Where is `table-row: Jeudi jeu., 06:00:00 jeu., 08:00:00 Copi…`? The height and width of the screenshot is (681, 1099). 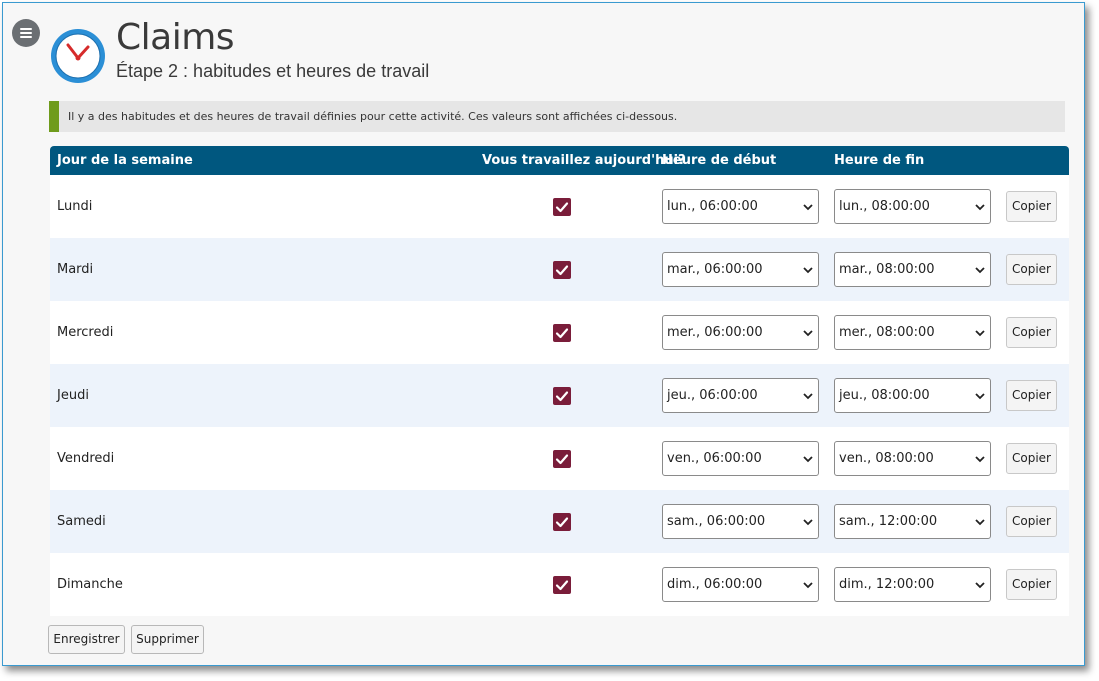
table-row: Jeudi jeu., 06:00:00 jeu., 08:00:00 Copi… is located at coordinates (559, 395).